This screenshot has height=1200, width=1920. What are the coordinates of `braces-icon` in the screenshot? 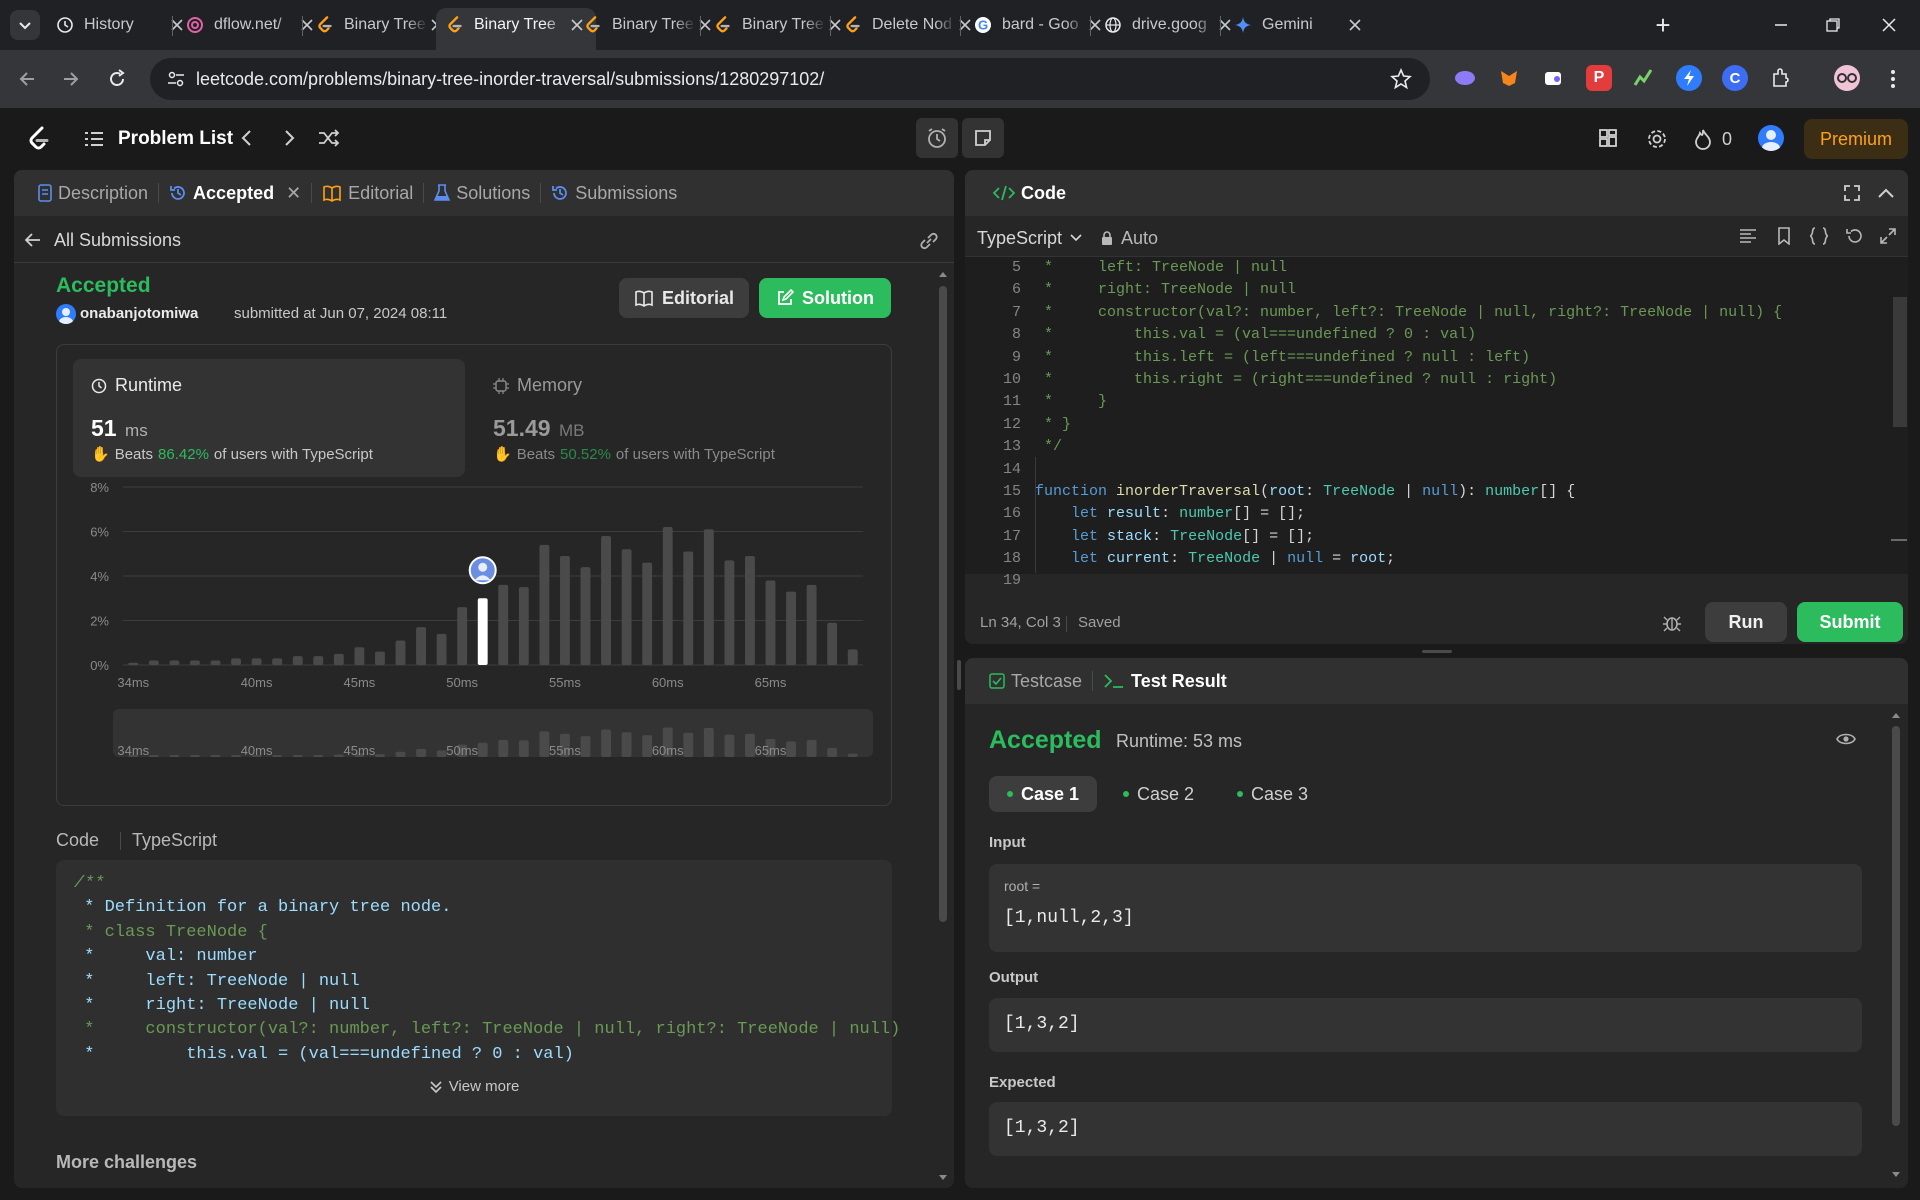 It's located at (1819, 236).